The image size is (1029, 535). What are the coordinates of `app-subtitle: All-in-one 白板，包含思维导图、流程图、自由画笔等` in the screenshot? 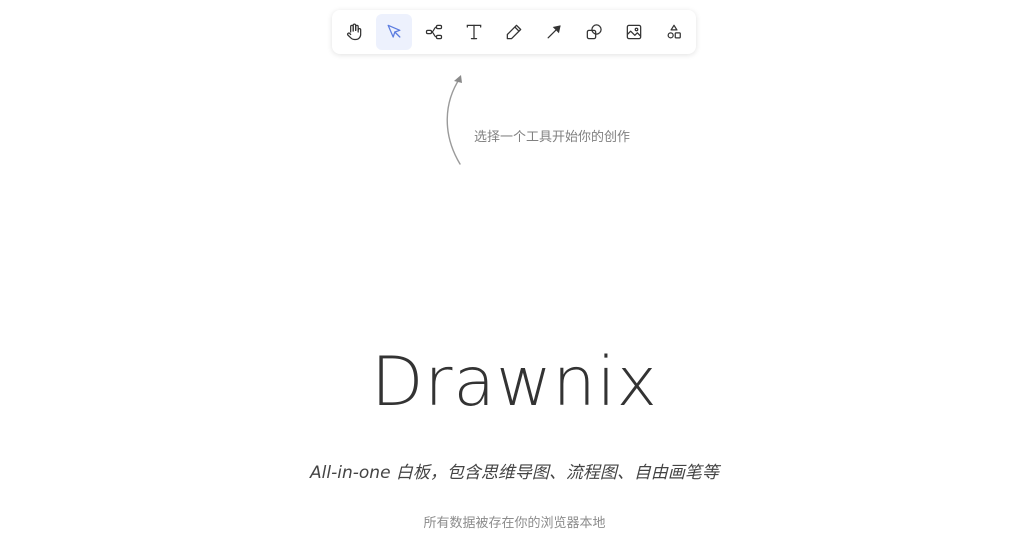 It's located at (514, 473).